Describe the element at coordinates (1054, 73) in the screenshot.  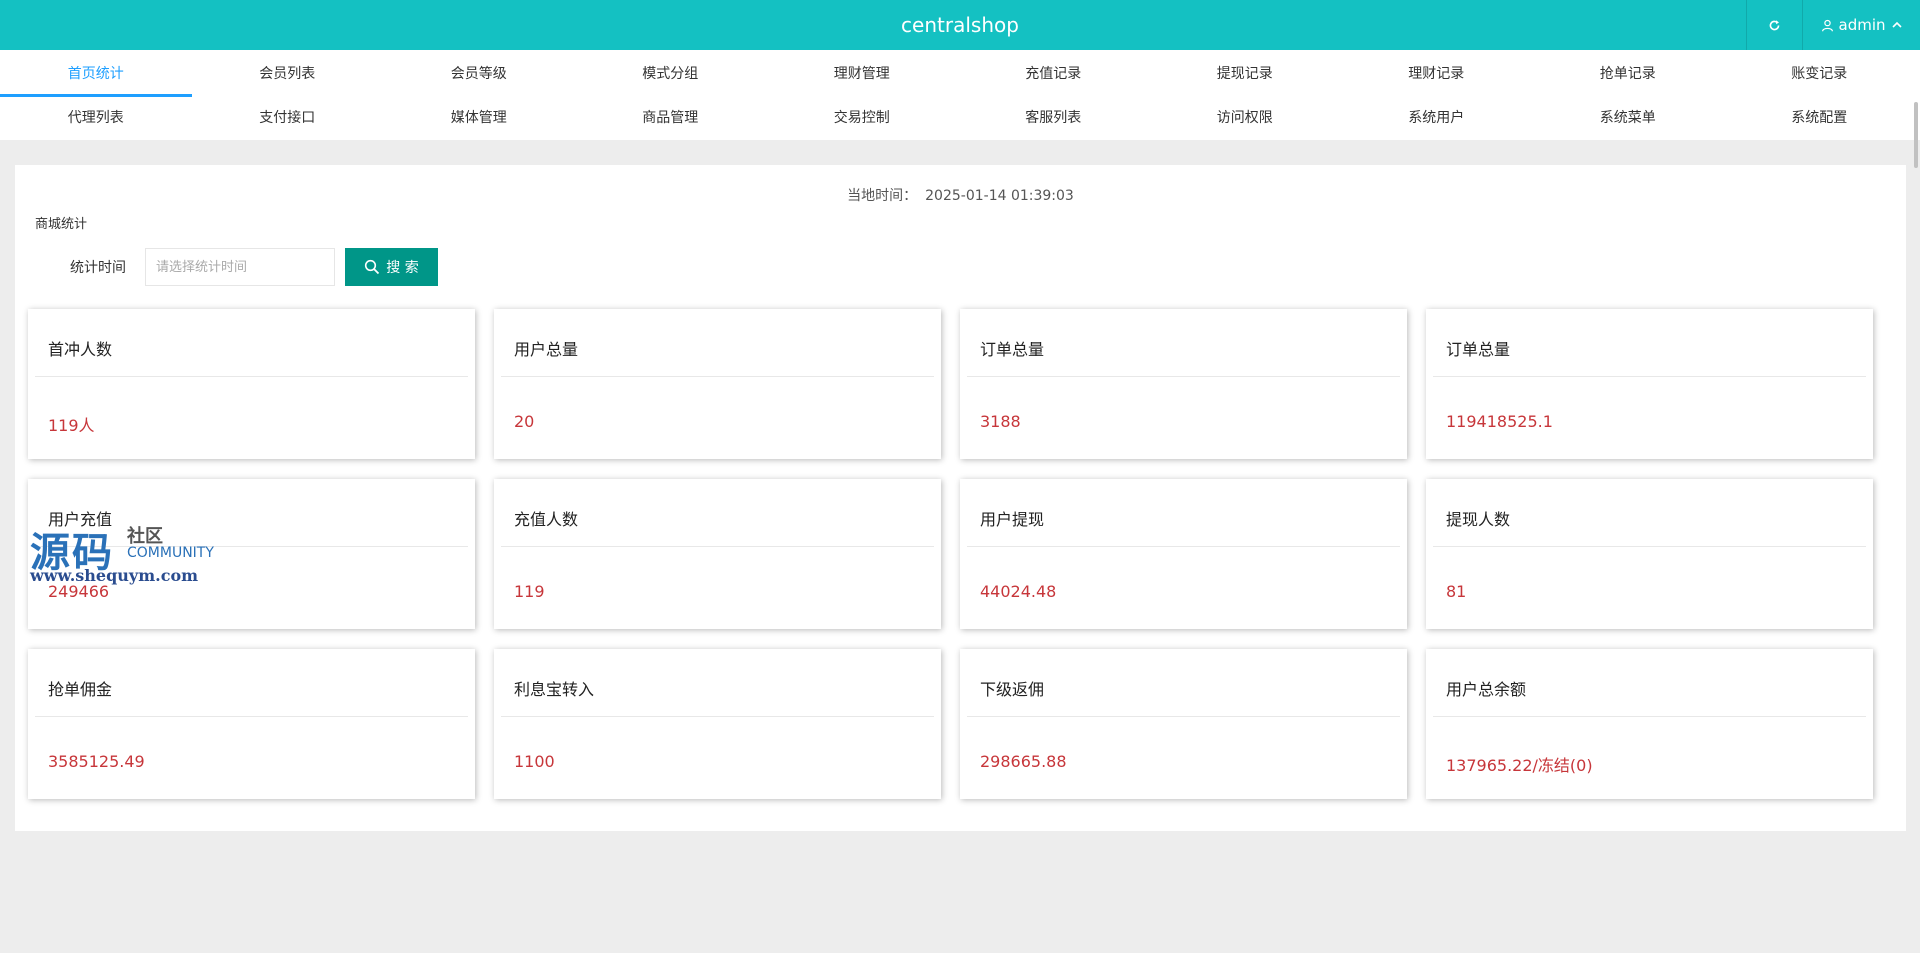
I see `tab-recharge-records: 充值记录` at that location.